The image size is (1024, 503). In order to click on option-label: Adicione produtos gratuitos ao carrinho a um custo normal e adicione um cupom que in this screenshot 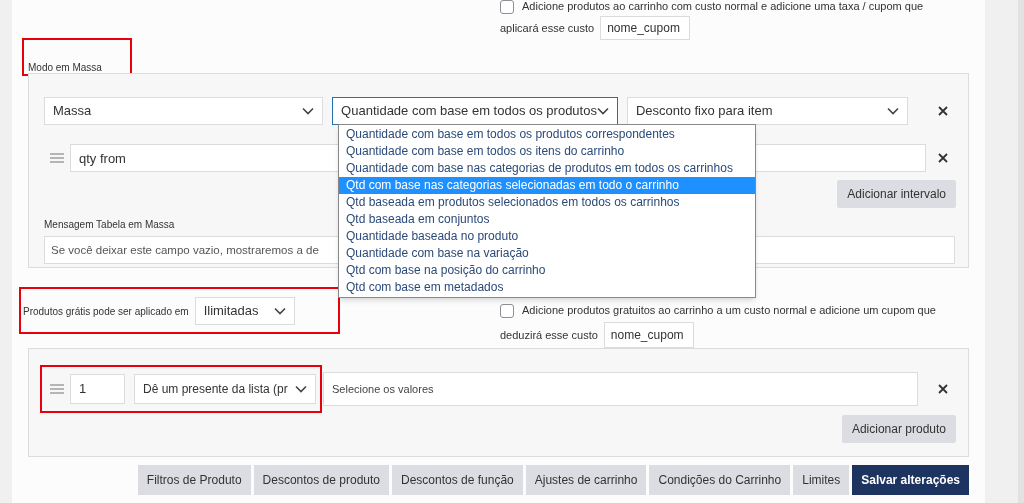, I will do `click(729, 311)`.